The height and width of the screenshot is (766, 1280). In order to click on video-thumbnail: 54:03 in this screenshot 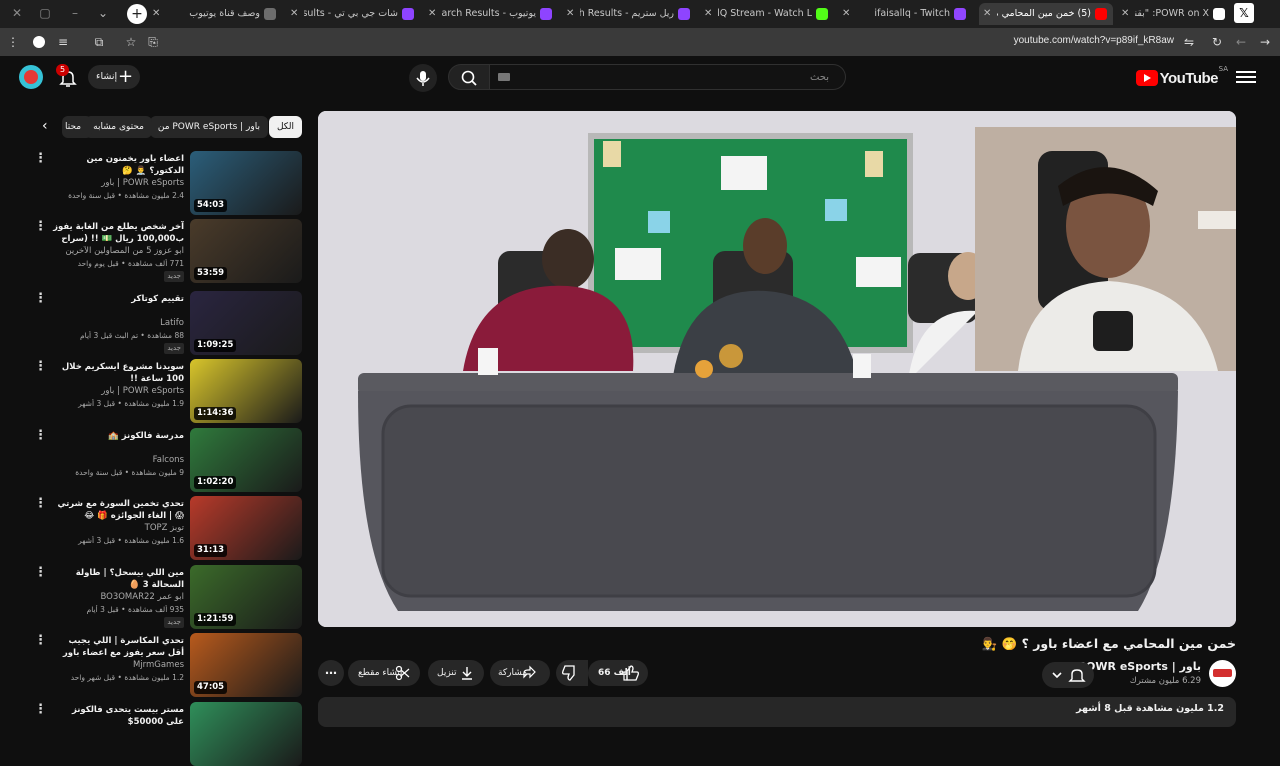, I will do `click(246, 183)`.